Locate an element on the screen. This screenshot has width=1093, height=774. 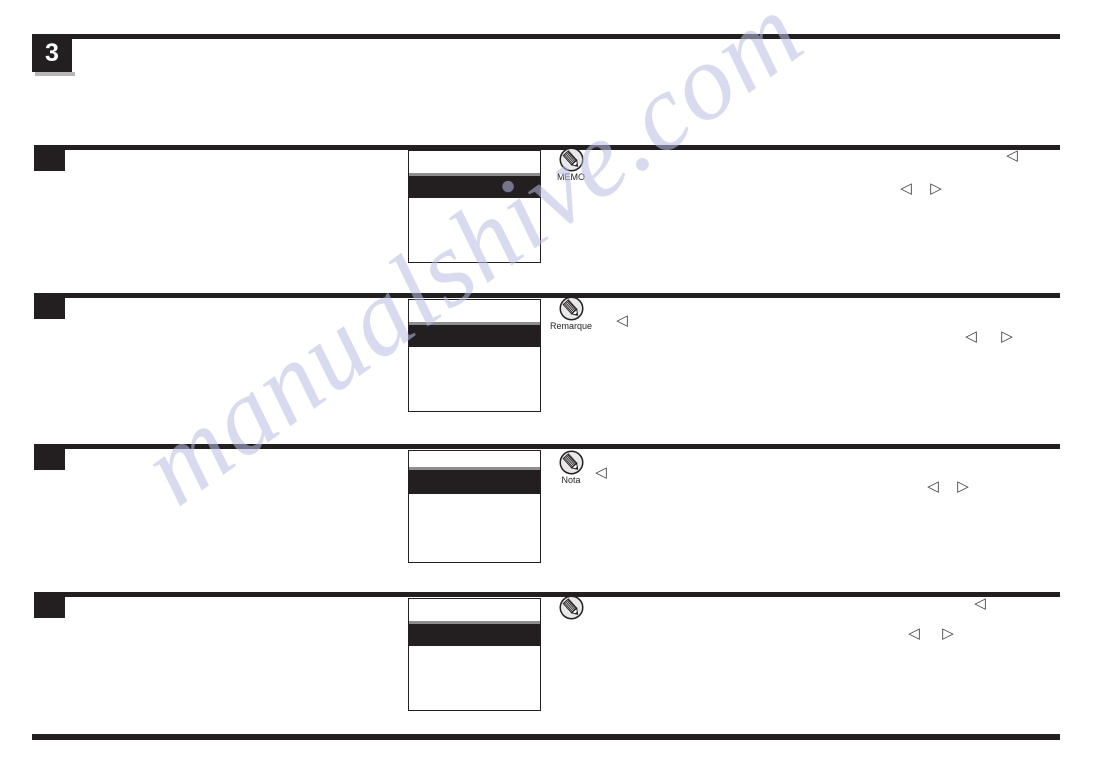
memo-block is located at coordinates (571, 607).